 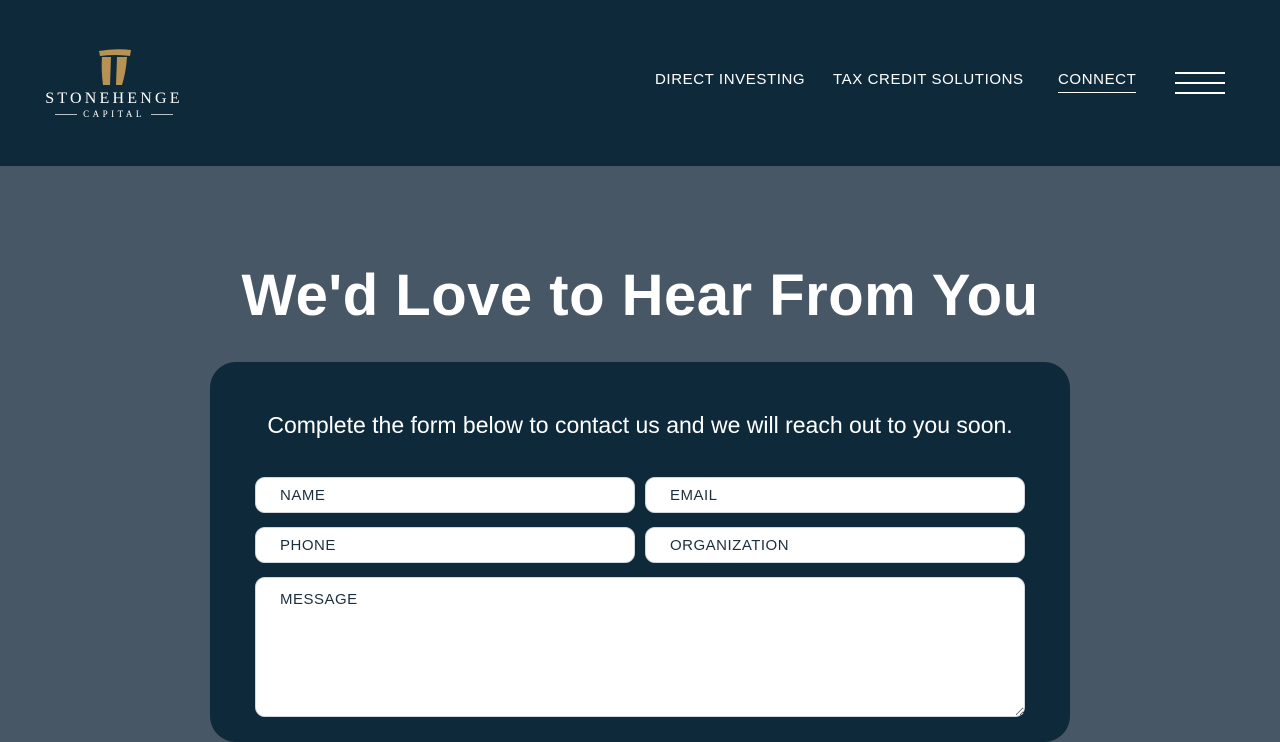 What do you see at coordinates (445, 545) in the screenshot?
I see `phone-input` at bounding box center [445, 545].